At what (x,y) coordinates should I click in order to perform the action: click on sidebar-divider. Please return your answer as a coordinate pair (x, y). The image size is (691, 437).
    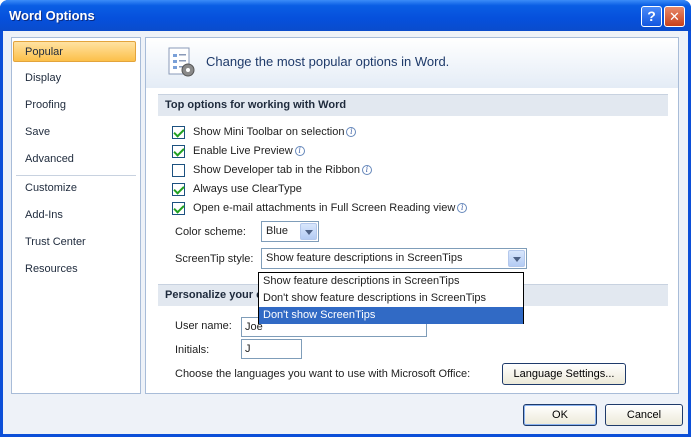
    Looking at the image, I should click on (76, 175).